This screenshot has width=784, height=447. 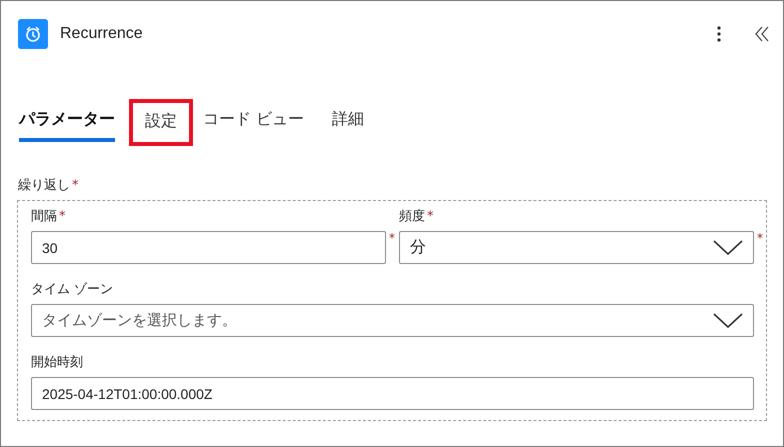 What do you see at coordinates (44, 185) in the screenshot?
I see `section-label: 繰り返し` at bounding box center [44, 185].